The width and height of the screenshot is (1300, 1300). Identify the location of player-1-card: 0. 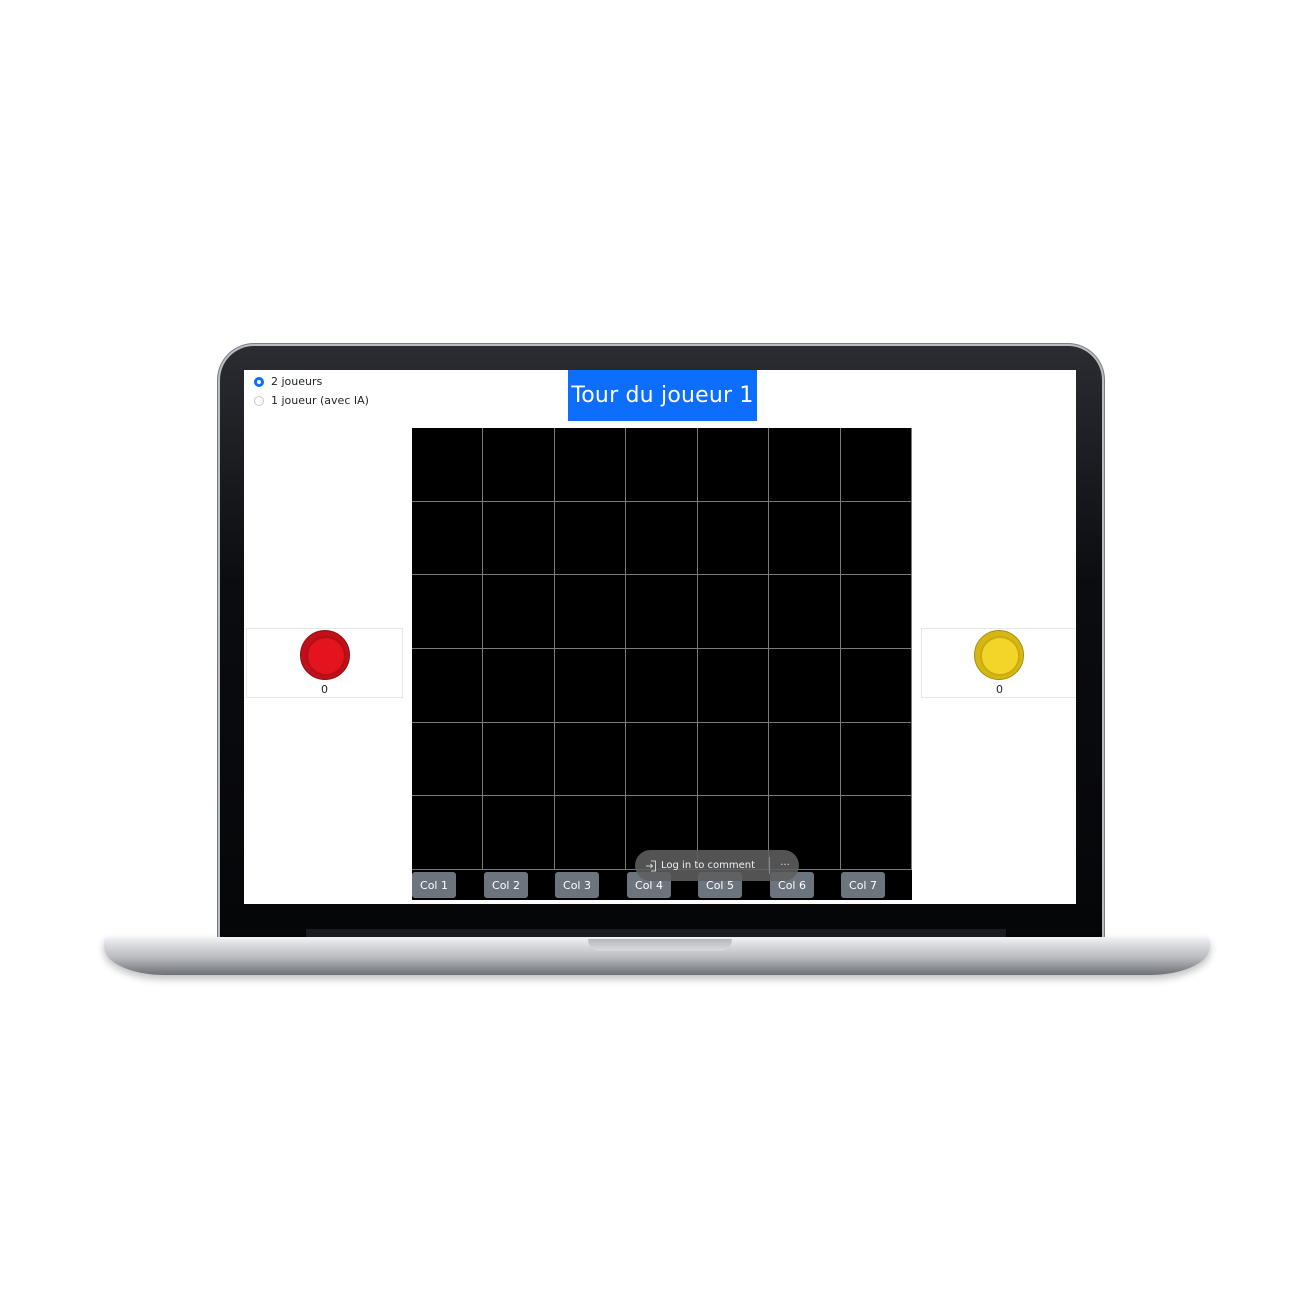
(324, 663).